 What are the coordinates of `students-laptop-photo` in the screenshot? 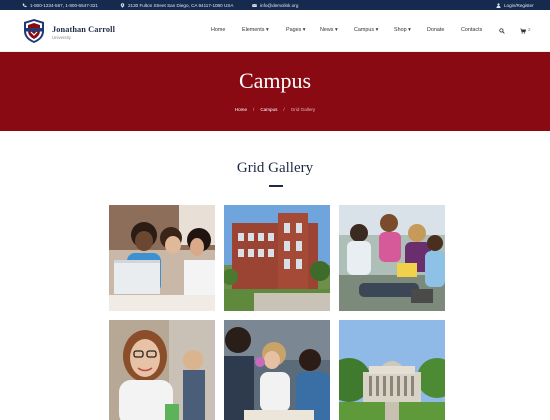 It's located at (162, 258).